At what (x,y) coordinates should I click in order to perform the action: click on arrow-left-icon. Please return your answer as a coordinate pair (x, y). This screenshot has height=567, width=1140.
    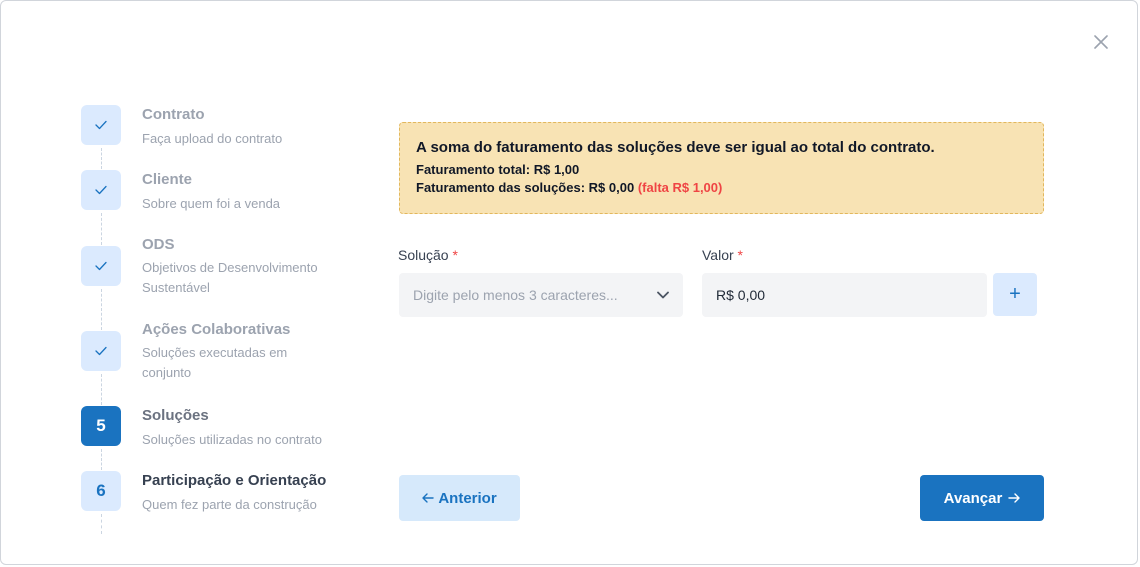
    Looking at the image, I should click on (428, 498).